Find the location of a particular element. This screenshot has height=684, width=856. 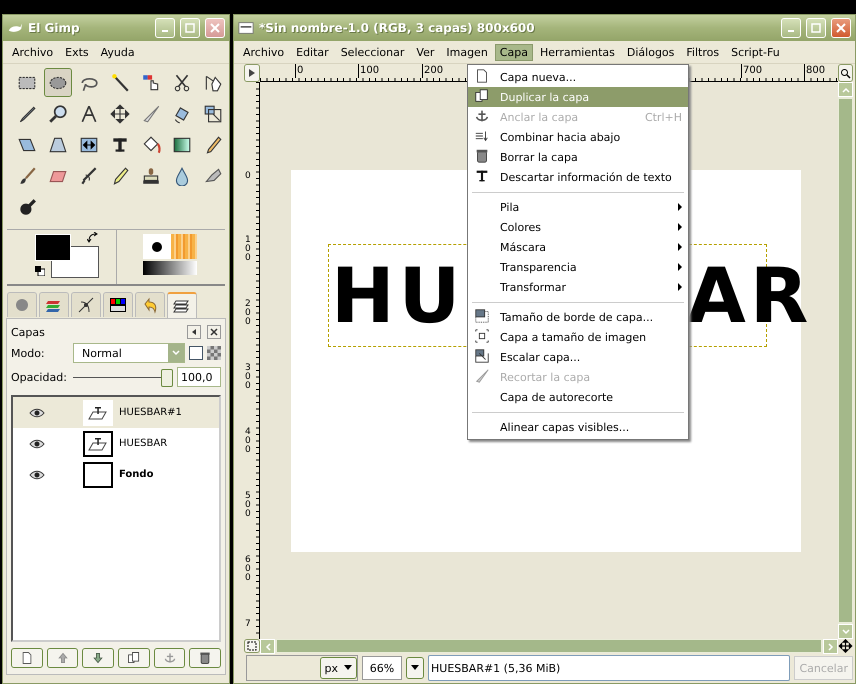

ruler-label: 600 is located at coordinates (248, 568).